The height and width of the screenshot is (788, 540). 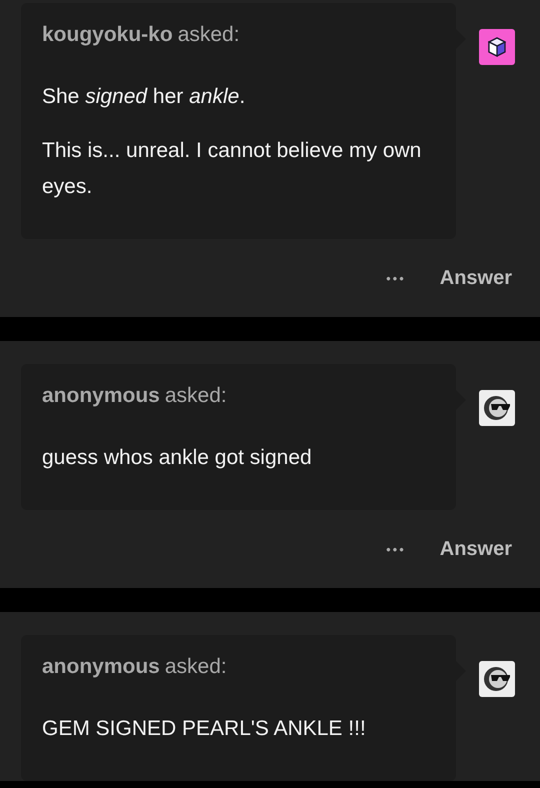 I want to click on question-text: This is... unreal. I cannot believe my own eyes., so click(x=232, y=169).